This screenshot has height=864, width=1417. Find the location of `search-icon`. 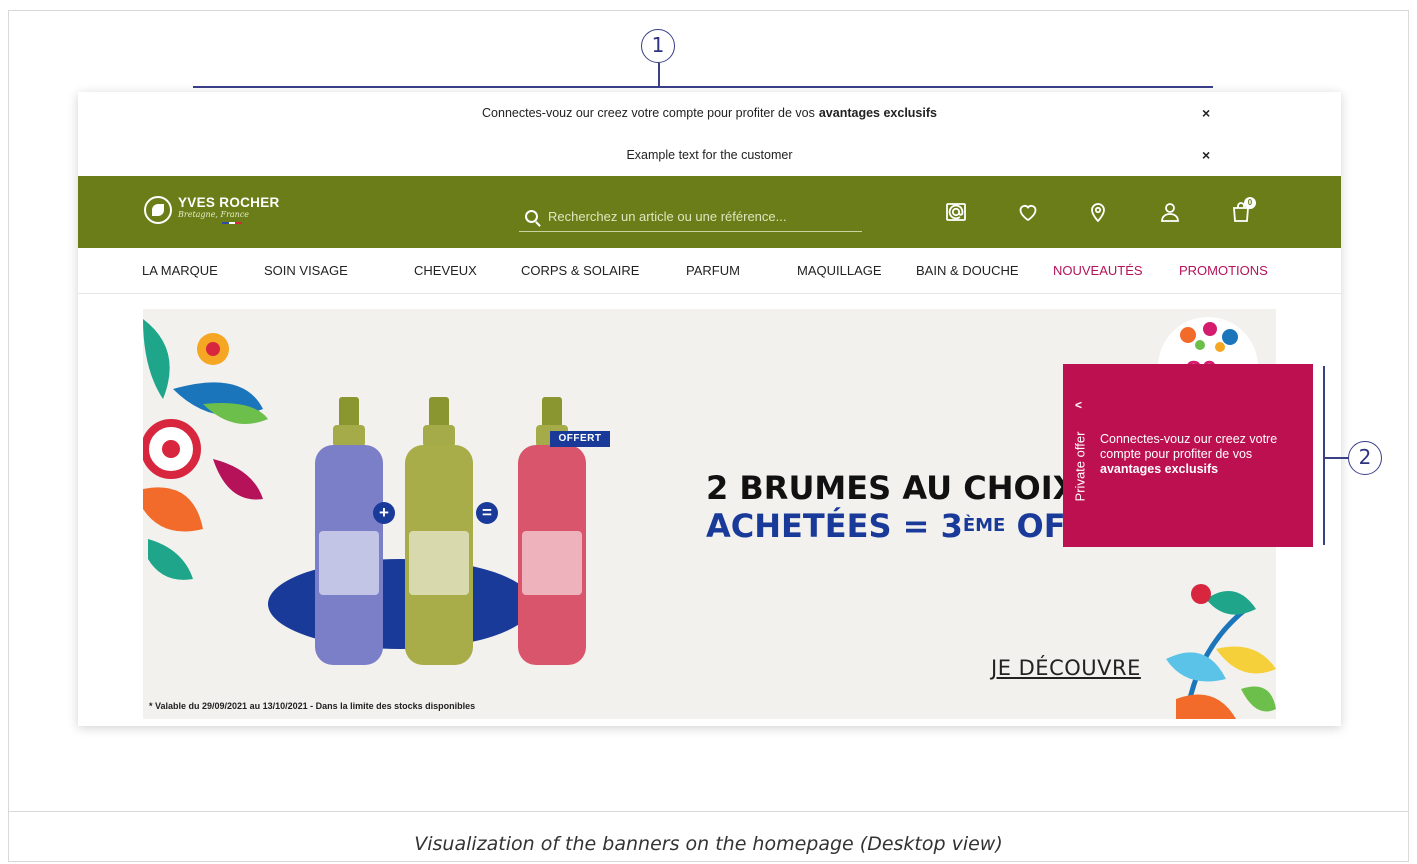

search-icon is located at coordinates (531, 216).